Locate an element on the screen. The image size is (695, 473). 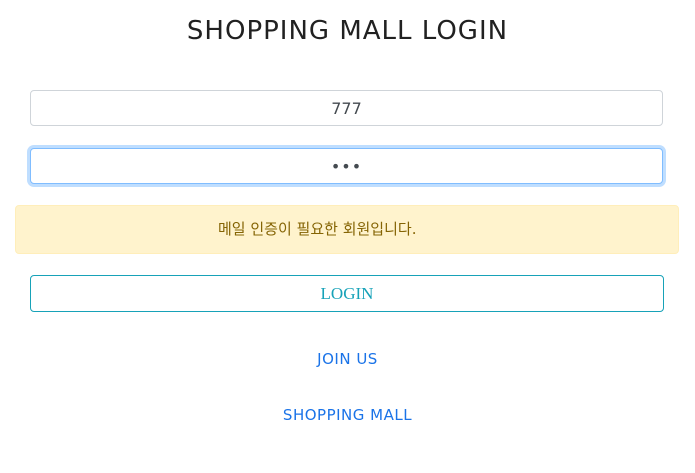
page-title: SHOPPING MALL LOGIN is located at coordinates (347, 31).